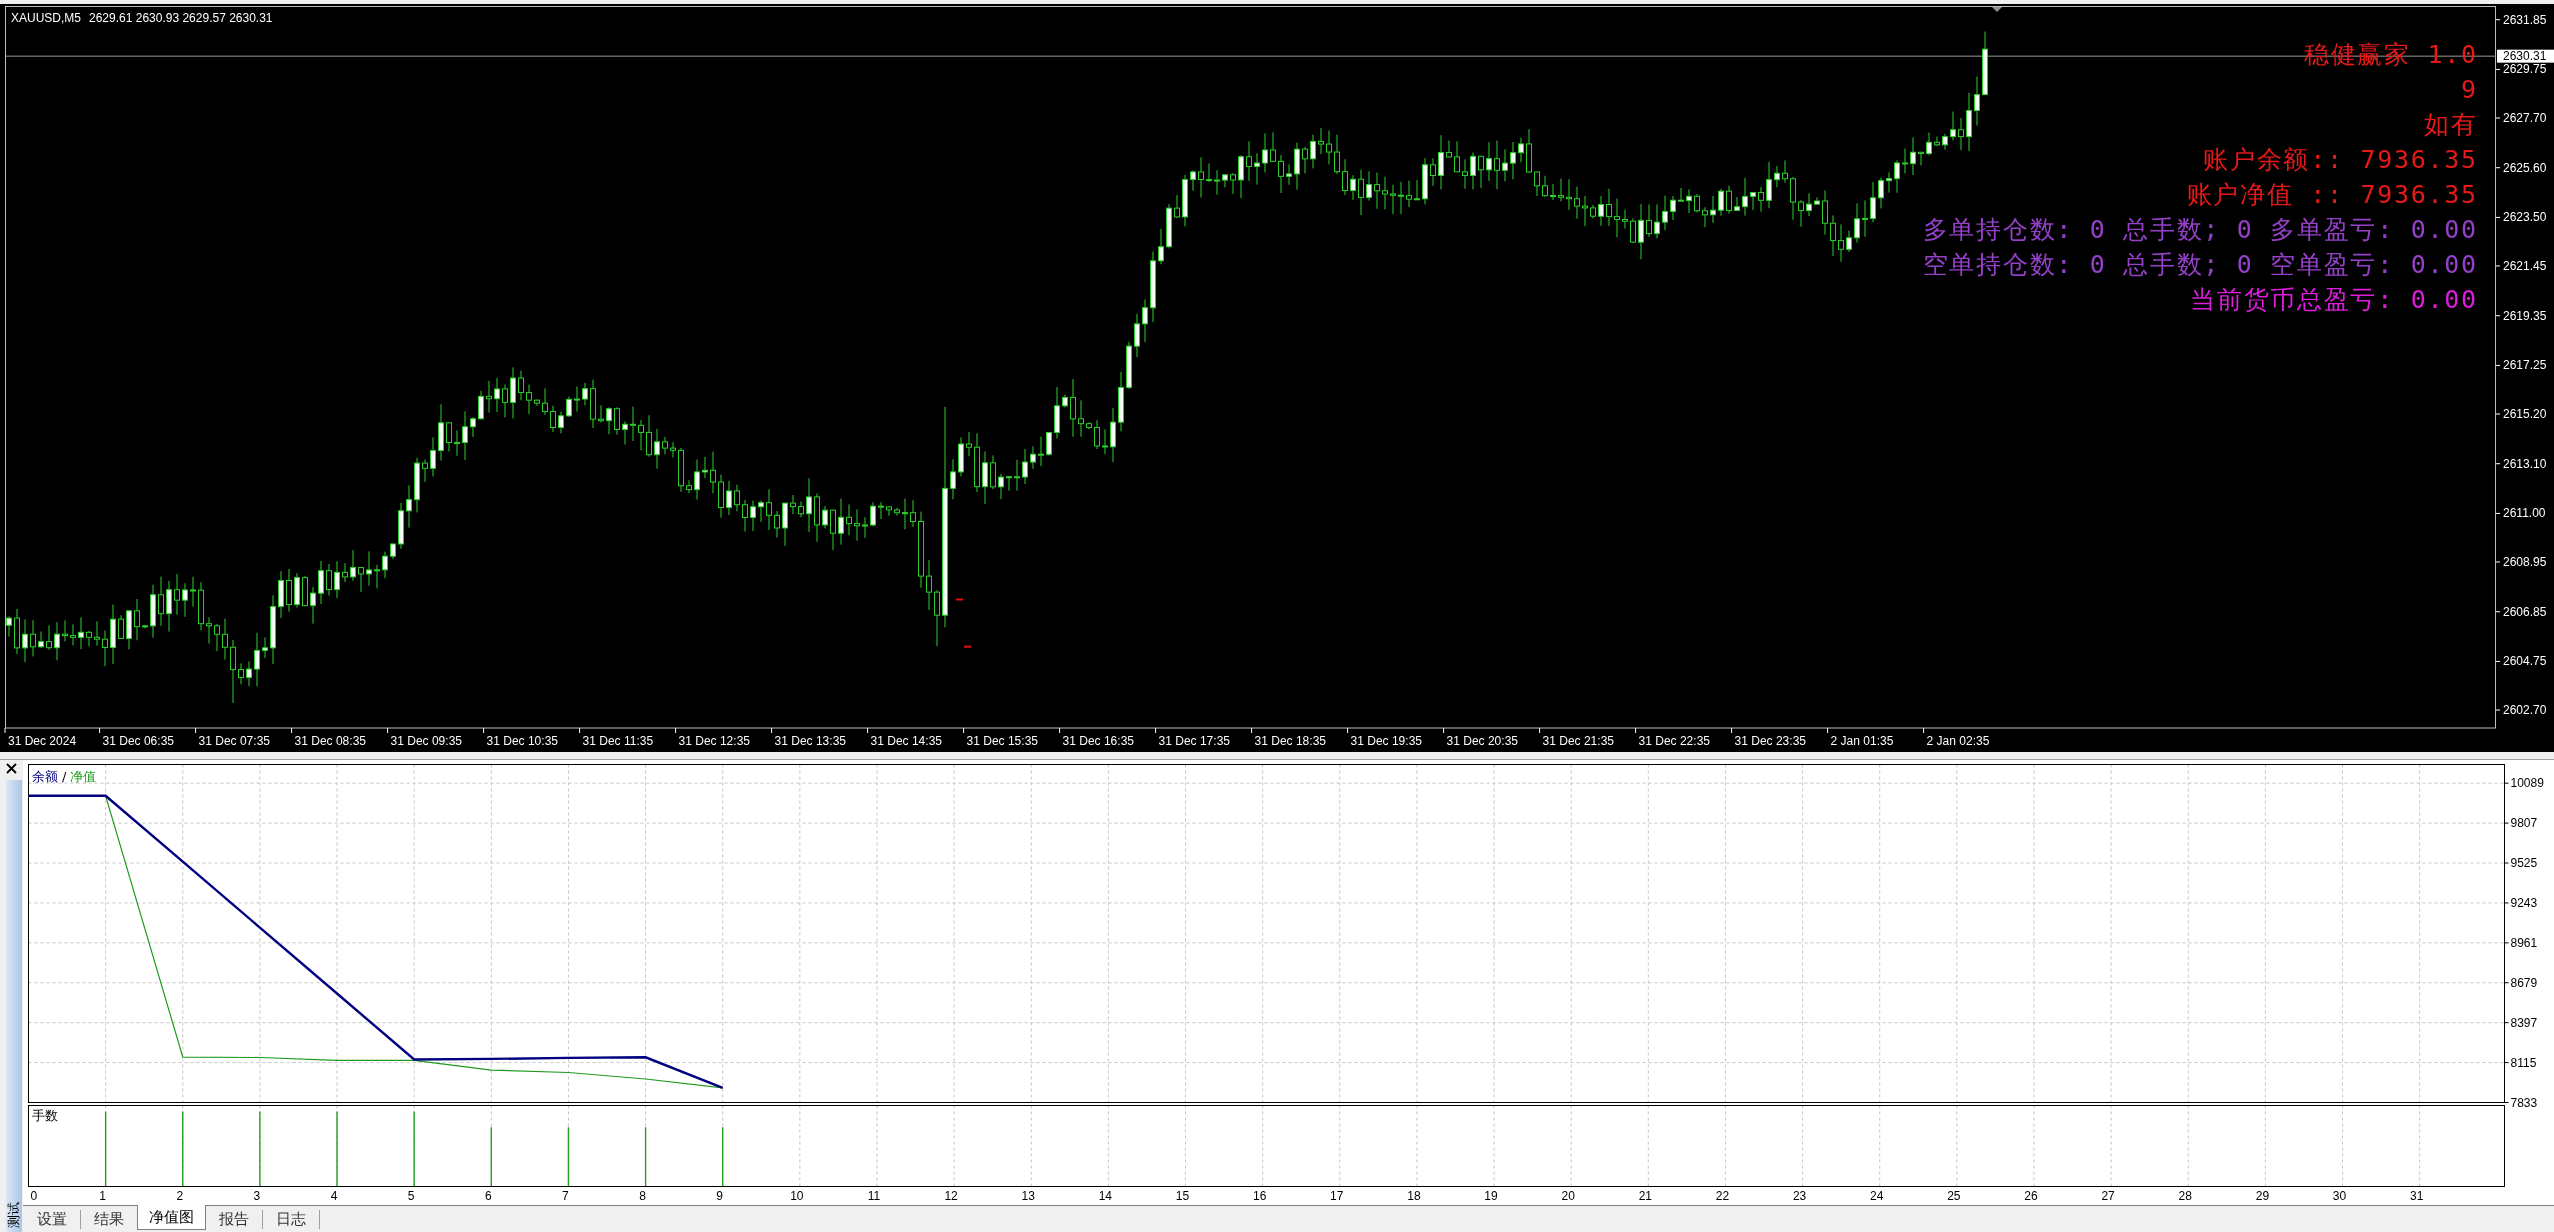  I want to click on x-axis-label: 11, so click(874, 1196).